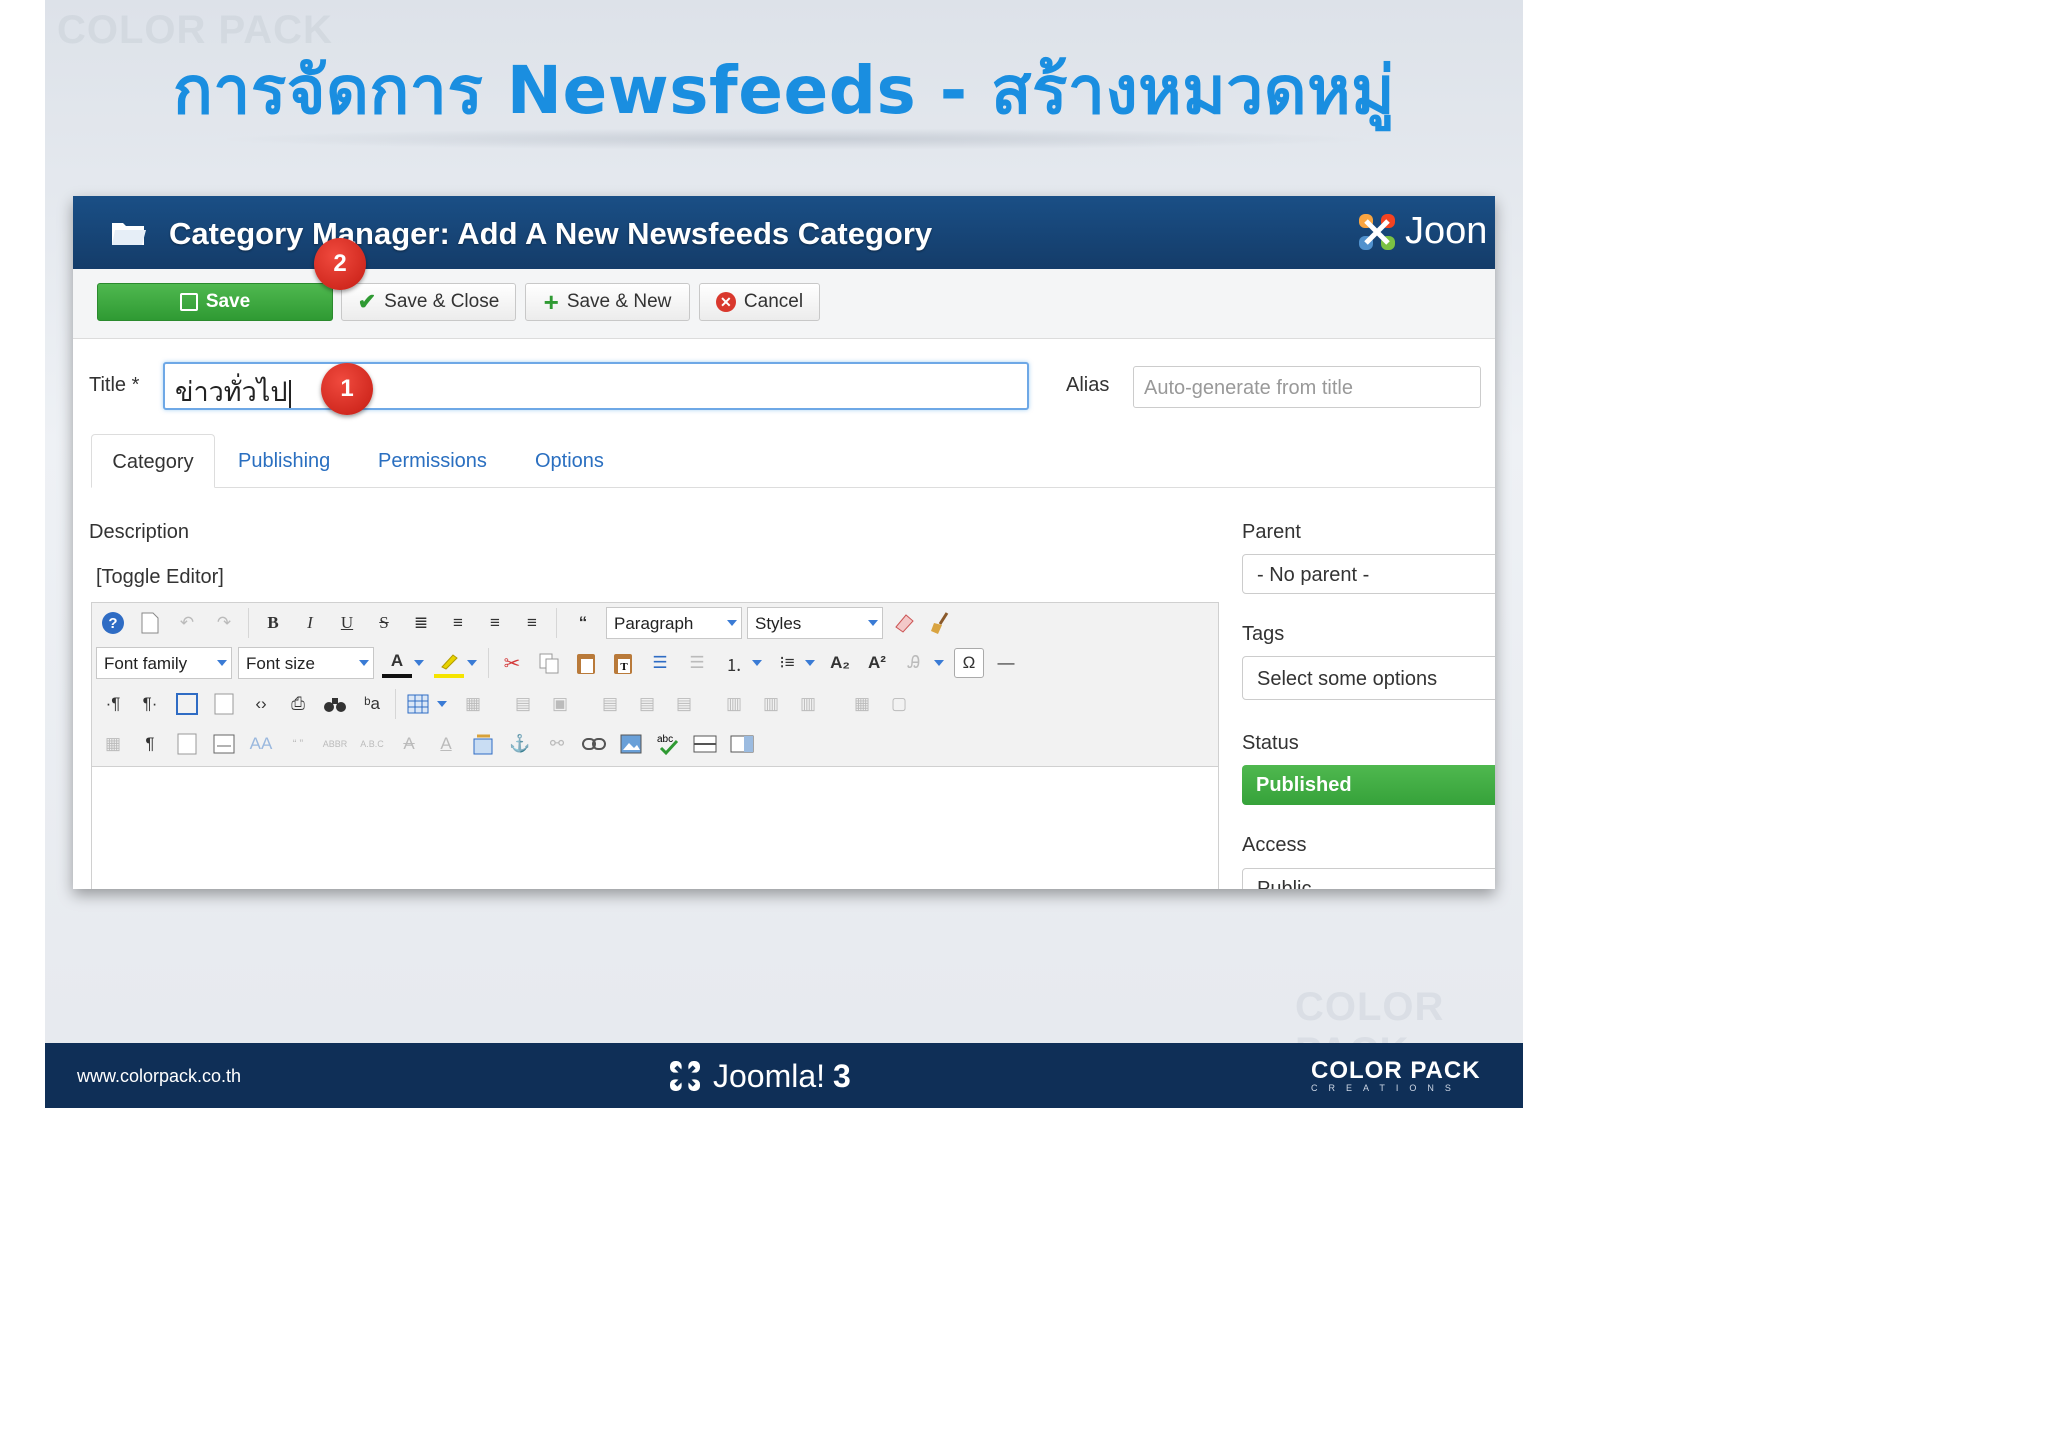 This screenshot has height=1447, width=2048. What do you see at coordinates (113, 744) in the screenshot?
I see `visual-aid-icon: ▦` at bounding box center [113, 744].